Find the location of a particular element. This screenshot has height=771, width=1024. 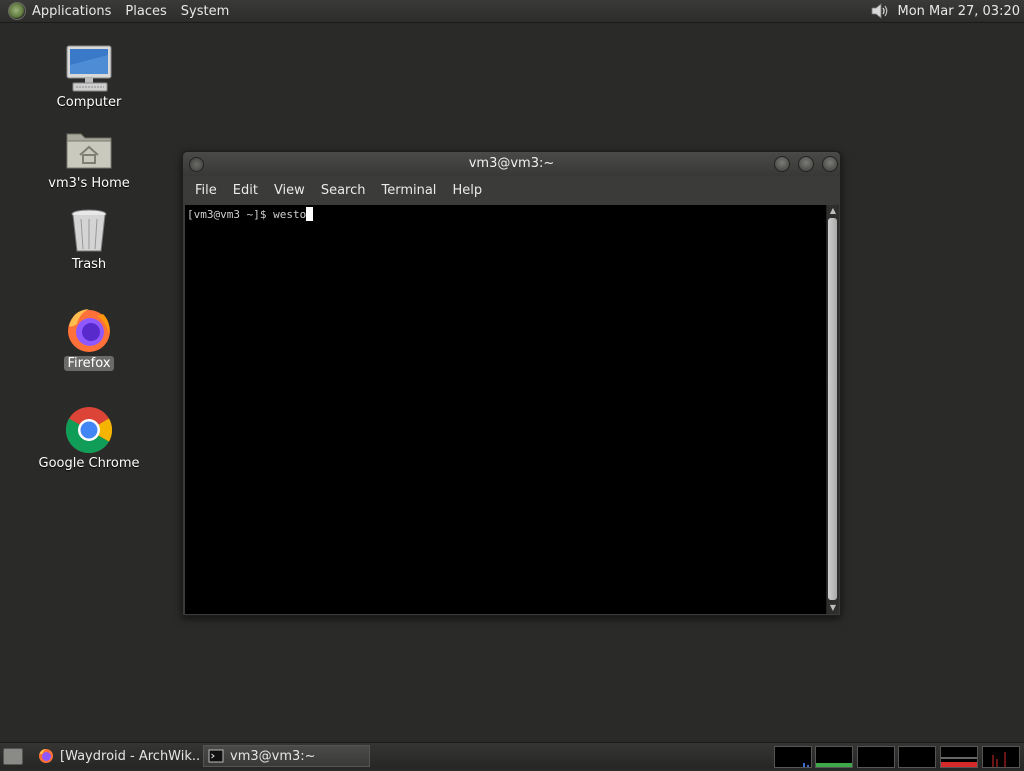

scroll-thumb is located at coordinates (832, 409).